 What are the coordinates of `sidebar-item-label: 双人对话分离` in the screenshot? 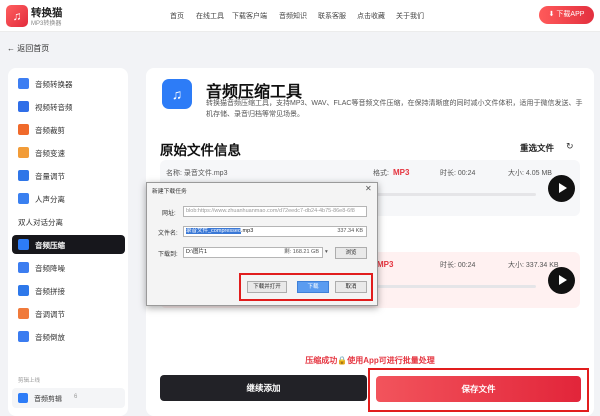 It's located at (40, 222).